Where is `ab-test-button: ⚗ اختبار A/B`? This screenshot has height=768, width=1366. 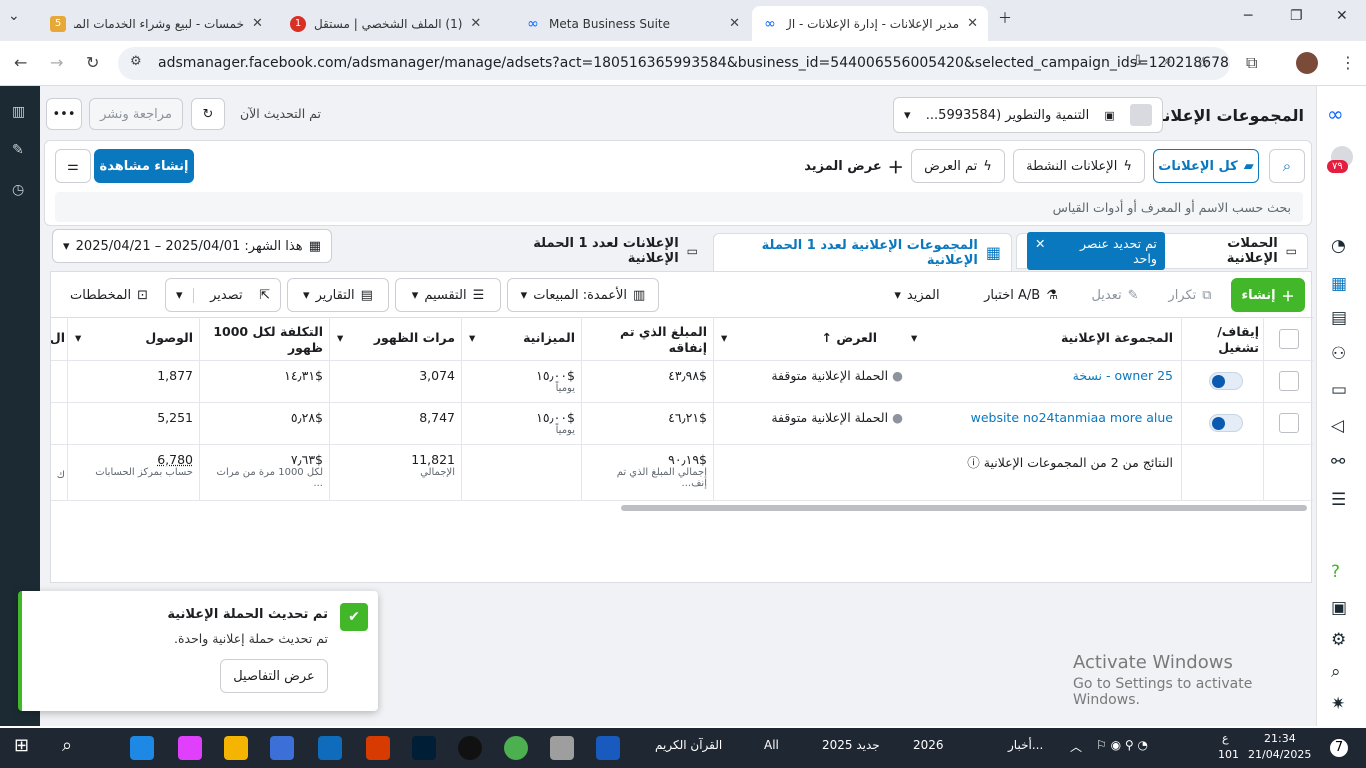 ab-test-button: ⚗ اختبار A/B is located at coordinates (1021, 295).